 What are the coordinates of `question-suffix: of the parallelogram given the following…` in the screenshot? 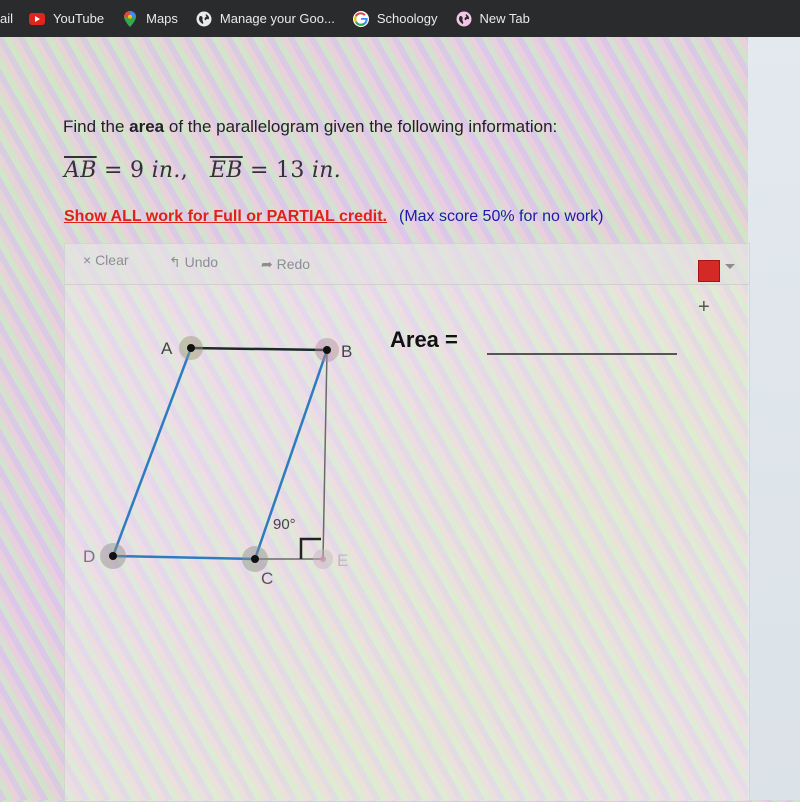 It's located at (361, 126).